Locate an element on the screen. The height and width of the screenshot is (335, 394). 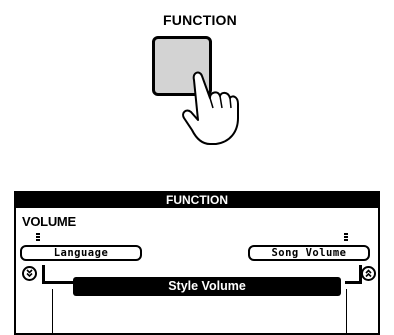
double-chevron-up-icon is located at coordinates (368, 273).